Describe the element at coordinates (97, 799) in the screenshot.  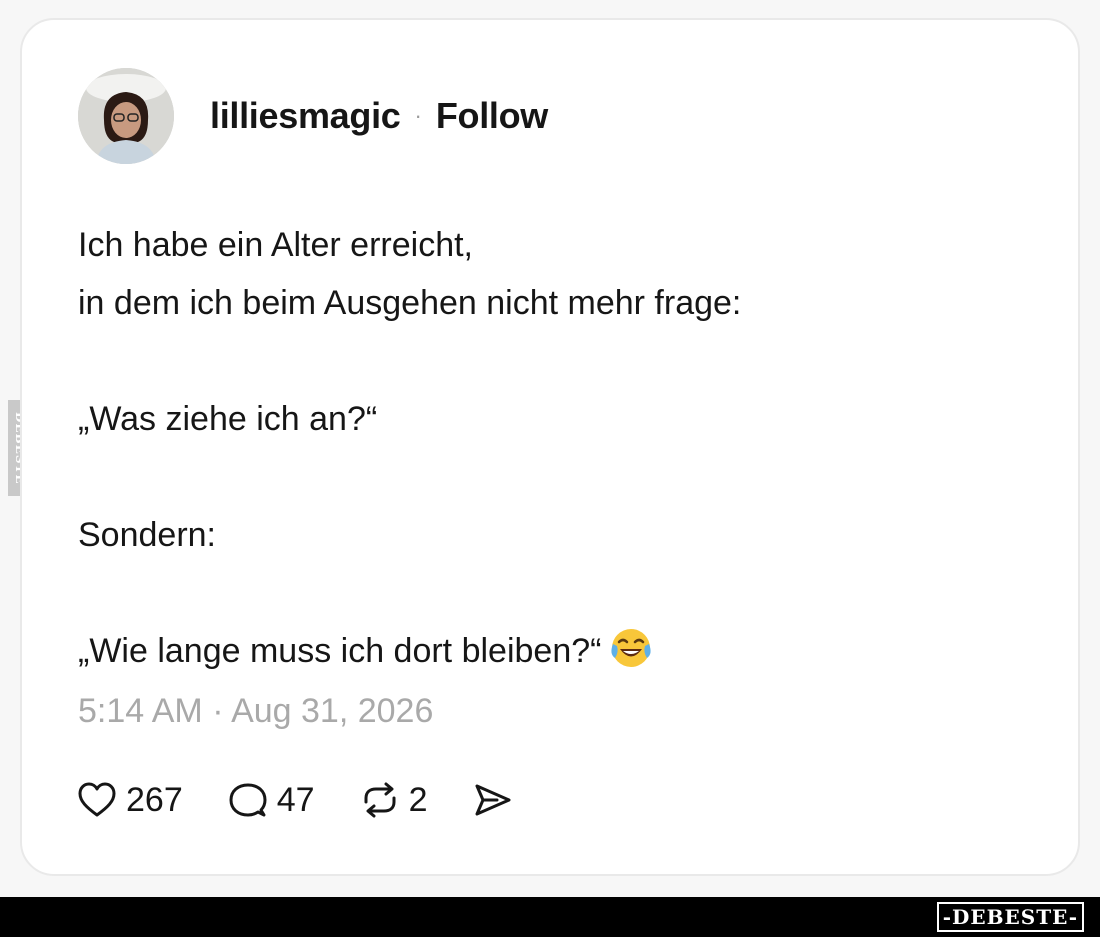
I see `heart-icon` at that location.